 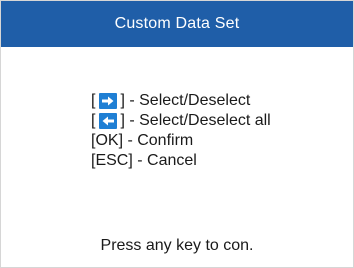 I want to click on help-line-text: [ESC] - Cancel, so click(x=144, y=160).